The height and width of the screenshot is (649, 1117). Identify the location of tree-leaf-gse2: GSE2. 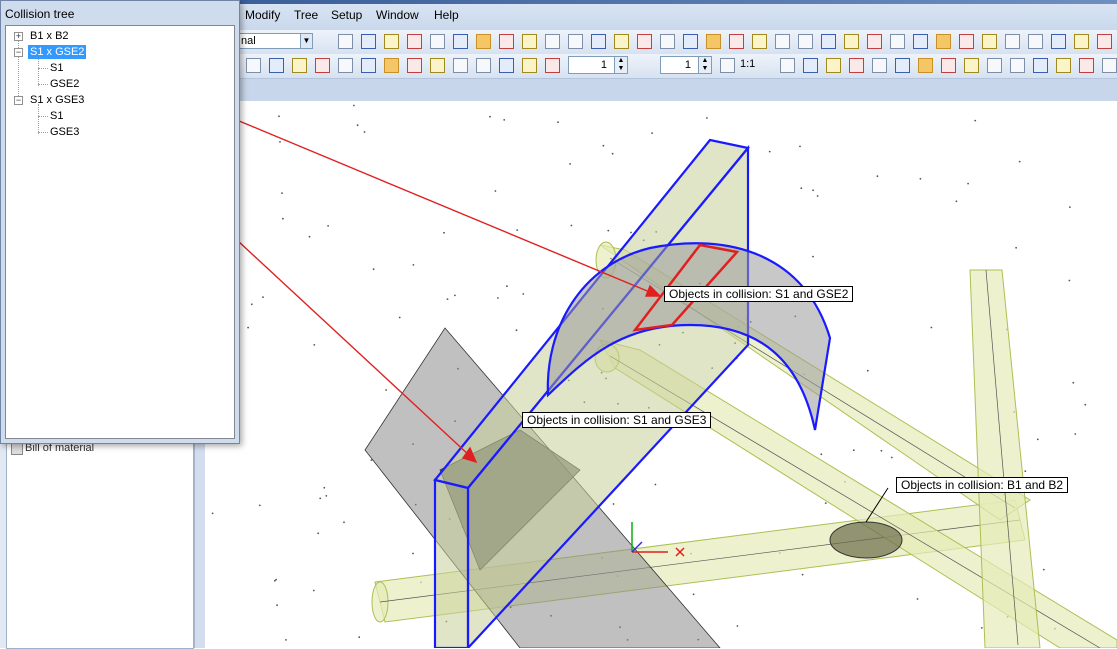
(64, 84).